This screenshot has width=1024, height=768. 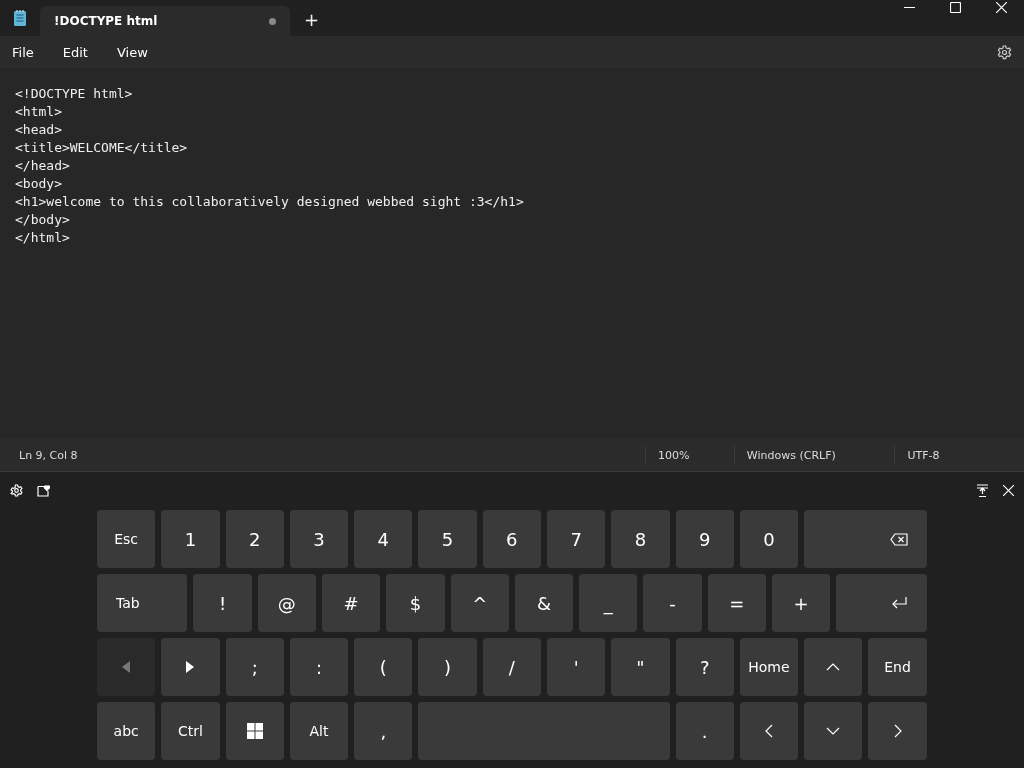 What do you see at coordinates (899, 603) in the screenshot?
I see `enter-icon` at bounding box center [899, 603].